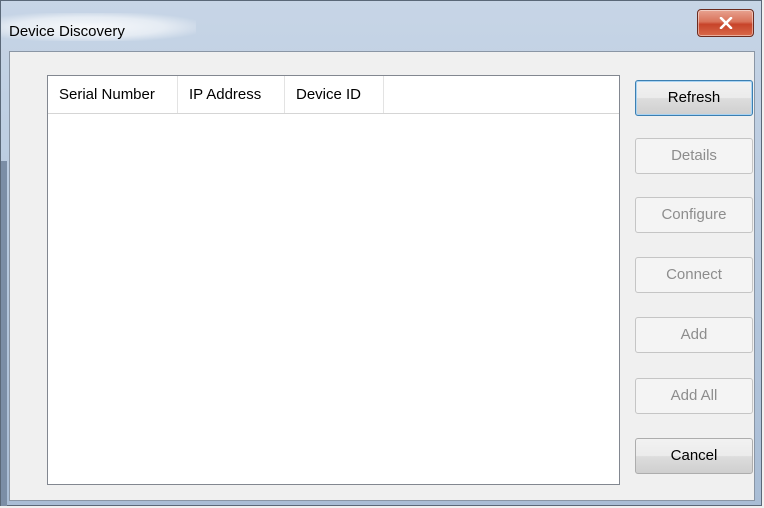  What do you see at coordinates (694, 98) in the screenshot?
I see `refresh-button: Refresh` at bounding box center [694, 98].